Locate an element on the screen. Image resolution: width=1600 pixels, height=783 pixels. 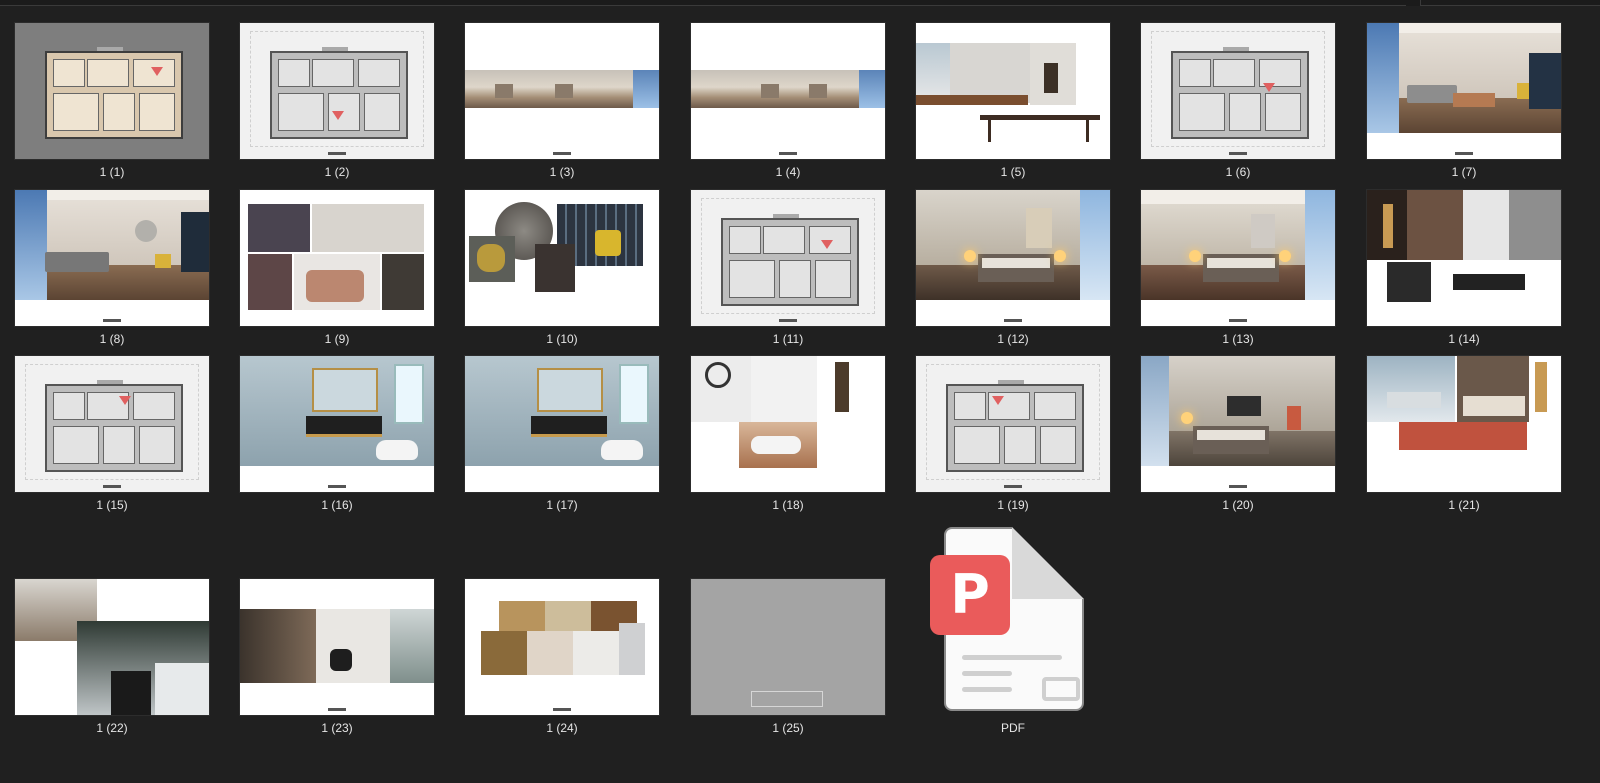
file-name-label: 1 (2) is located at coordinates (337, 172).